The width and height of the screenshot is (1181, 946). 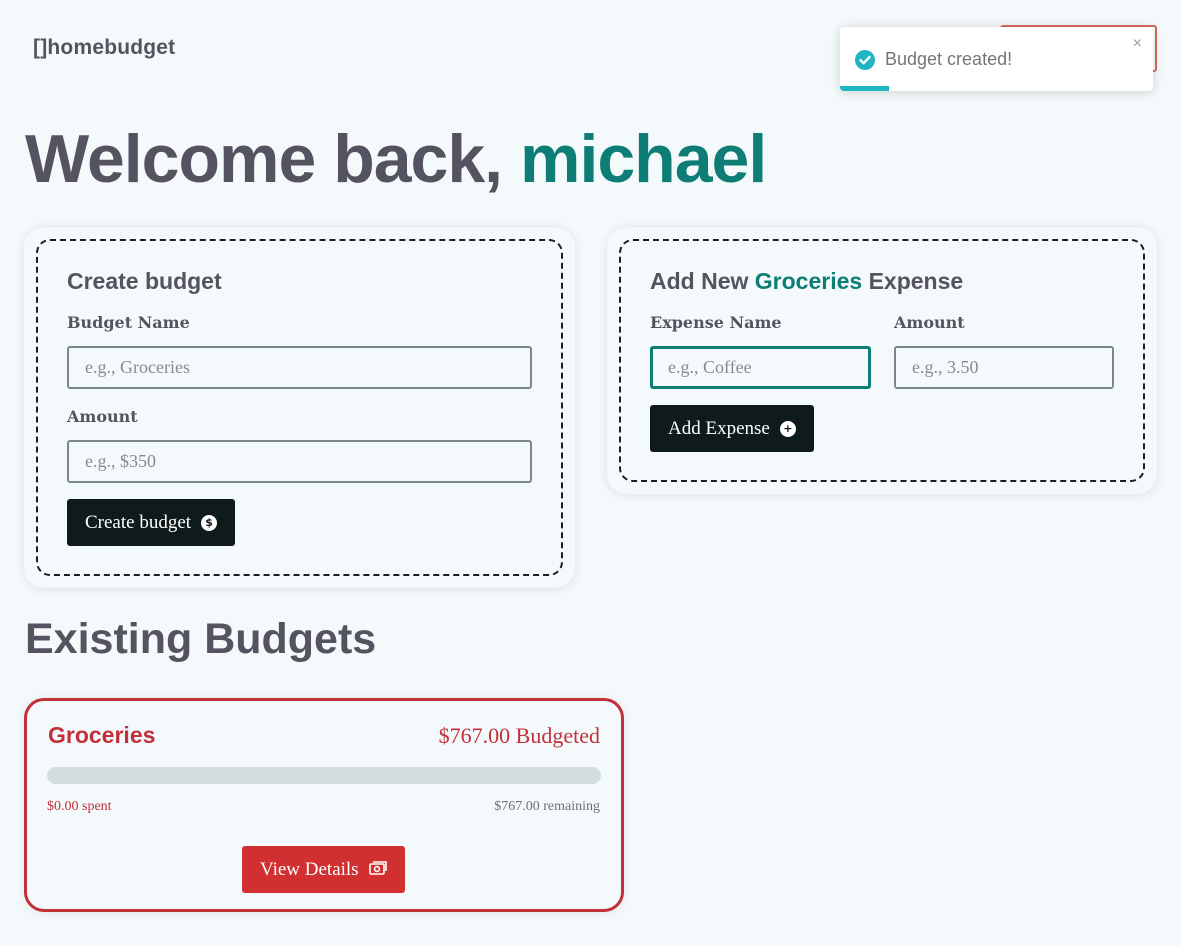 What do you see at coordinates (787, 428) in the screenshot?
I see `plus-circle-icon: +` at bounding box center [787, 428].